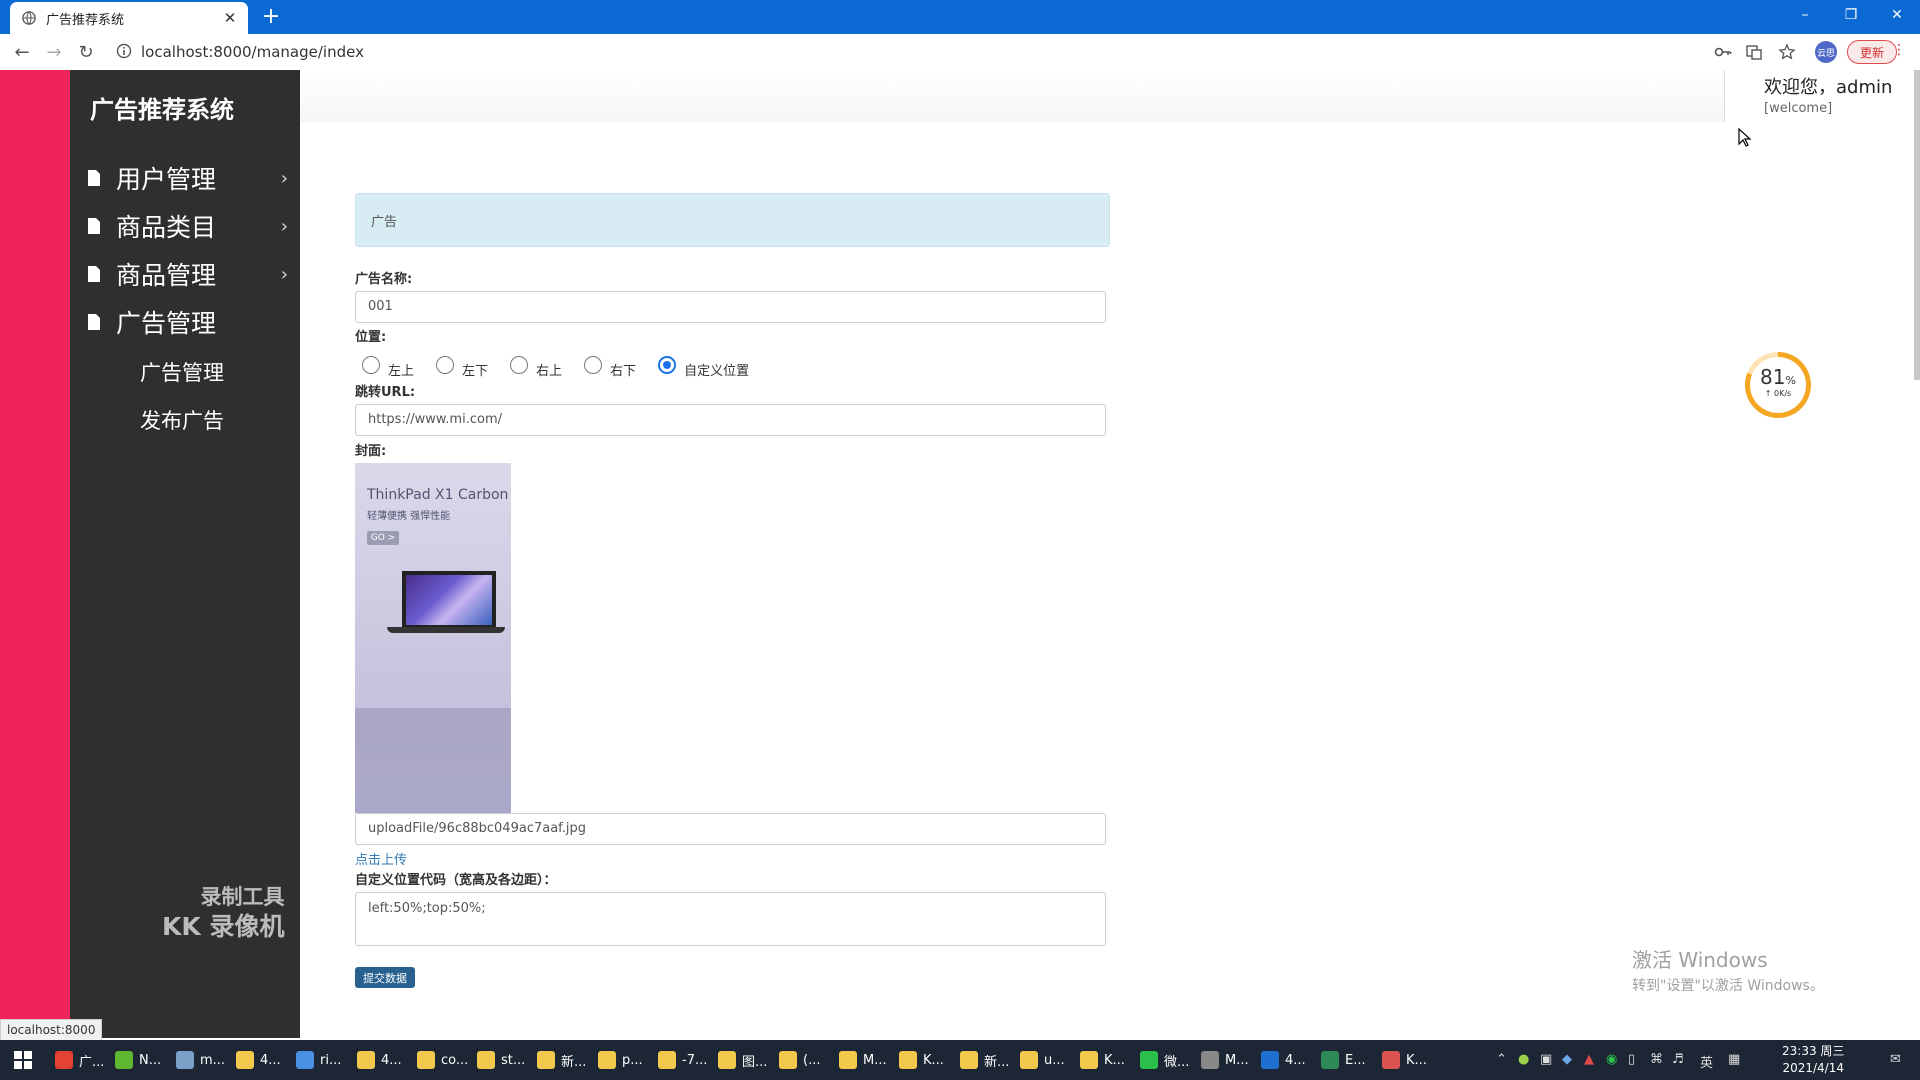 The image size is (1920, 1080). I want to click on new-tab-button: +, so click(271, 16).